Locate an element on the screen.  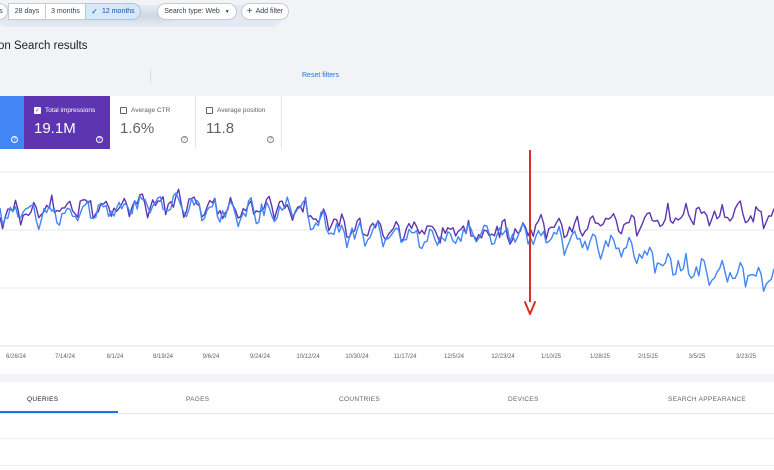
date-range-chip-12-months: ✓ 12 months is located at coordinates (113, 11).